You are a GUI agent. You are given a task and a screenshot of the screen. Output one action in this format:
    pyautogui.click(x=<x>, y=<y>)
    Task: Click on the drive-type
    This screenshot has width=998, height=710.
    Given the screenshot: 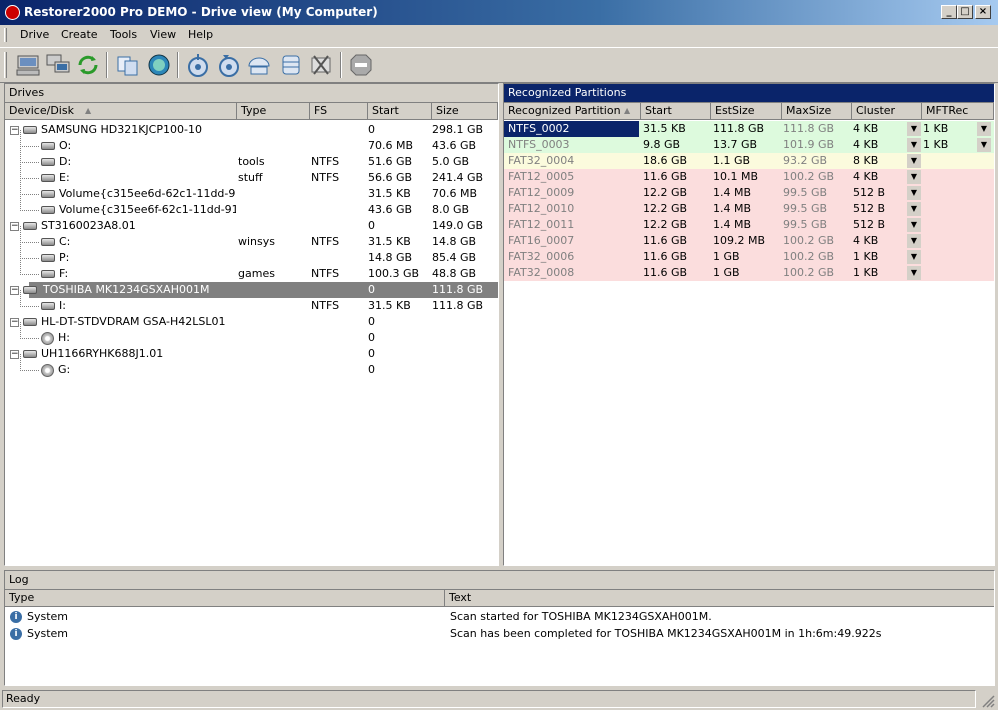 What is the action you would take?
    pyautogui.click(x=273, y=146)
    